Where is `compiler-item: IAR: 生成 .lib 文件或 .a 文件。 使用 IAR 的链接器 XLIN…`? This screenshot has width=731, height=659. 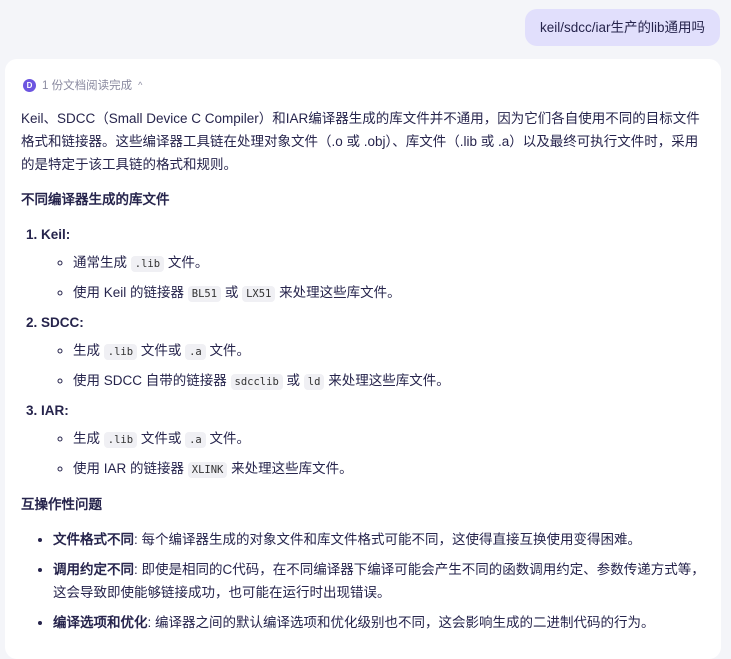
compiler-item: IAR: 生成 .lib 文件或 .a 文件。 使用 IAR 的链接器 XLIN… is located at coordinates (376, 440).